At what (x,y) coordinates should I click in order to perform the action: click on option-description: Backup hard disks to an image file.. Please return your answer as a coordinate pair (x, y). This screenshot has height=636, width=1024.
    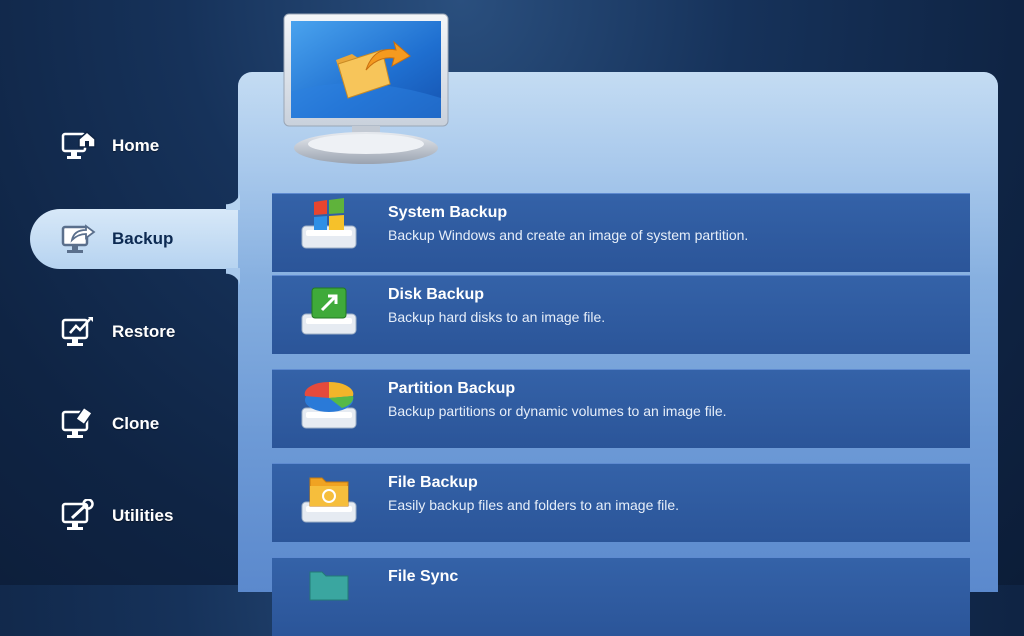
    Looking at the image, I should click on (497, 317).